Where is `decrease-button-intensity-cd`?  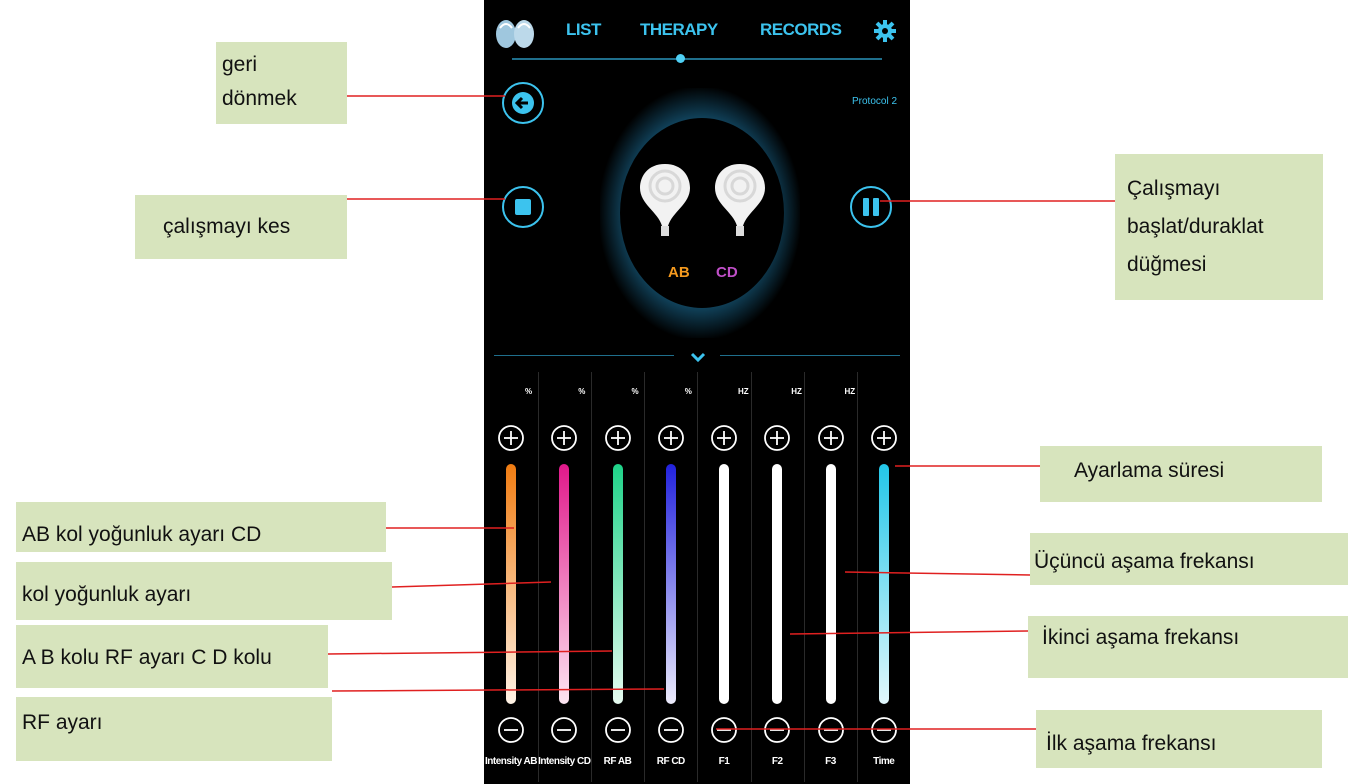 decrease-button-intensity-cd is located at coordinates (564, 730).